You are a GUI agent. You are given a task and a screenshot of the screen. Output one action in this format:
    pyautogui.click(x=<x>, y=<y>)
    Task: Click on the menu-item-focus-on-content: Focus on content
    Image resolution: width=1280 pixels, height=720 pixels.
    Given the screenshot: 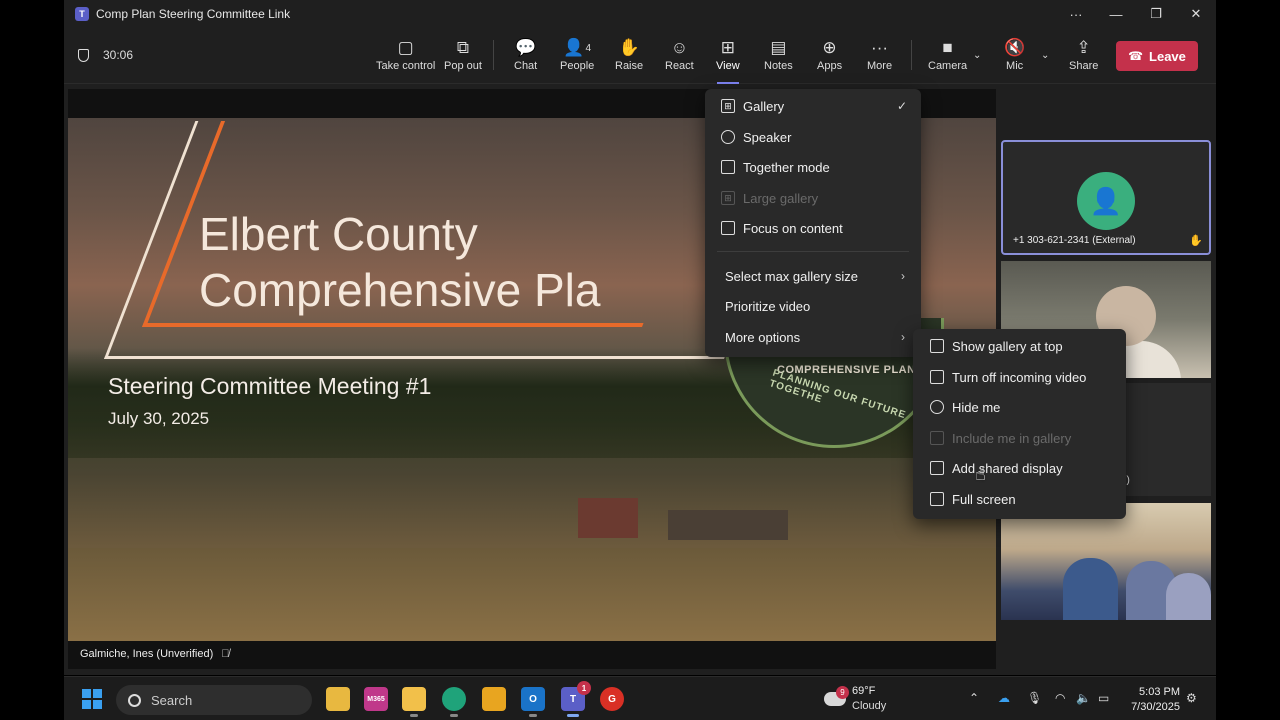 What is the action you would take?
    pyautogui.click(x=813, y=228)
    